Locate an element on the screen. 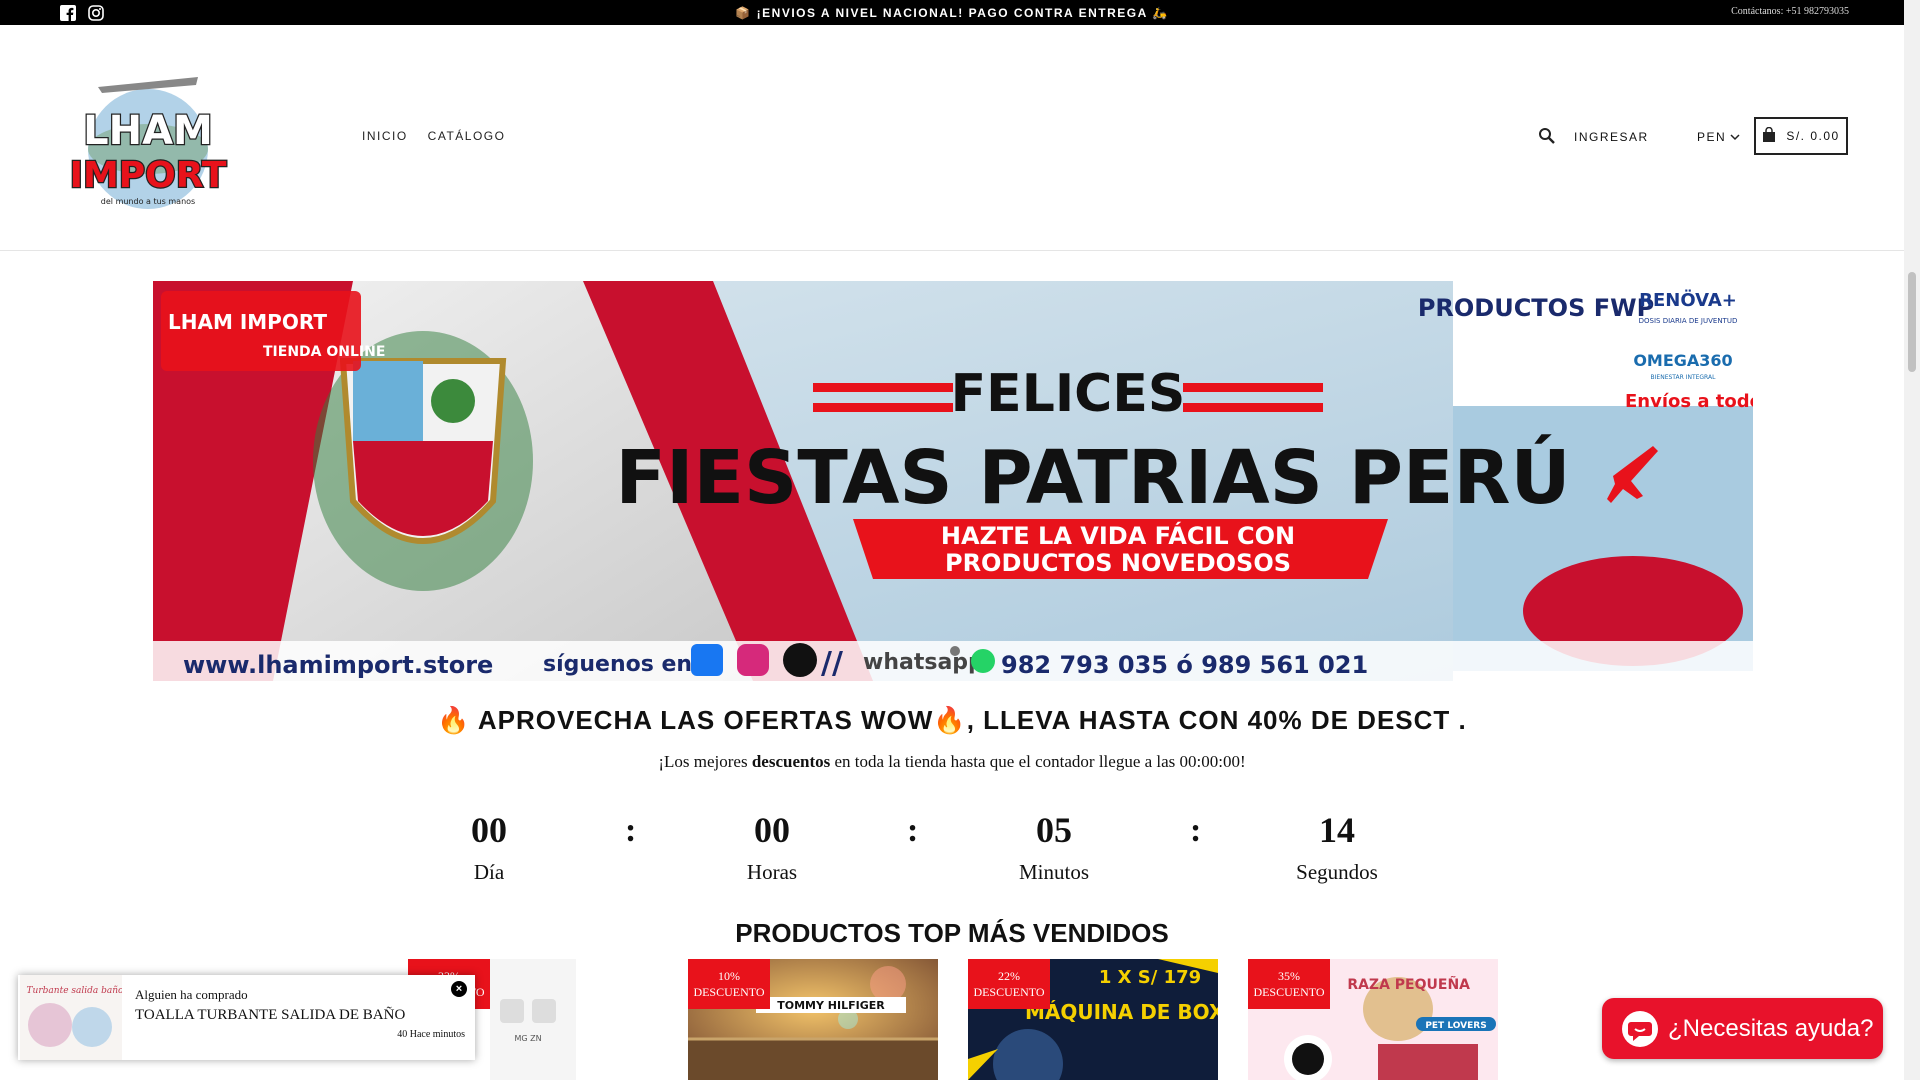  product-image-text: MÁQUINA DE BOXEO is located at coordinates (1121, 1012).